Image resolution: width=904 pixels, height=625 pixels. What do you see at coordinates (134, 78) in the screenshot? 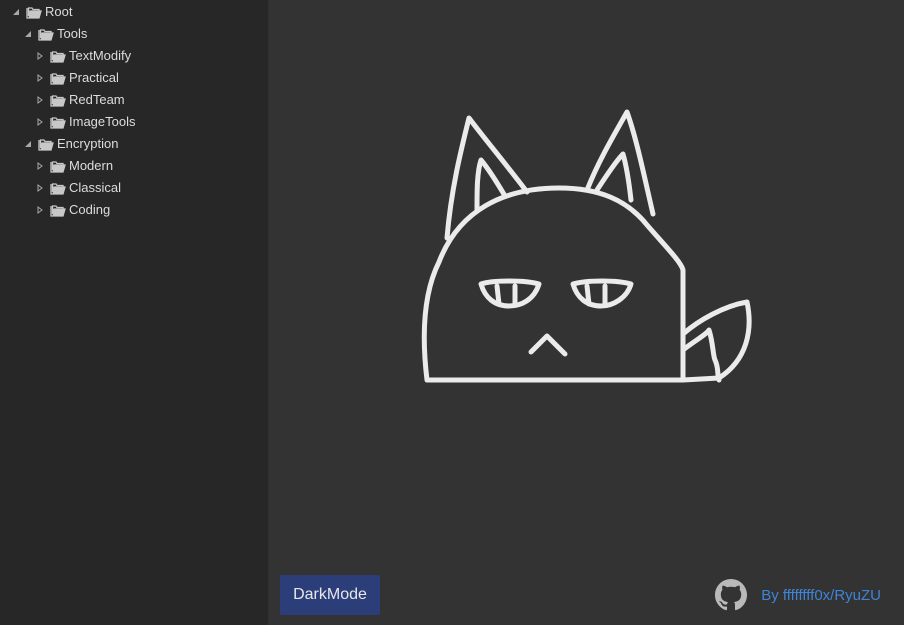
I see `tree-item-practical: Practical` at bounding box center [134, 78].